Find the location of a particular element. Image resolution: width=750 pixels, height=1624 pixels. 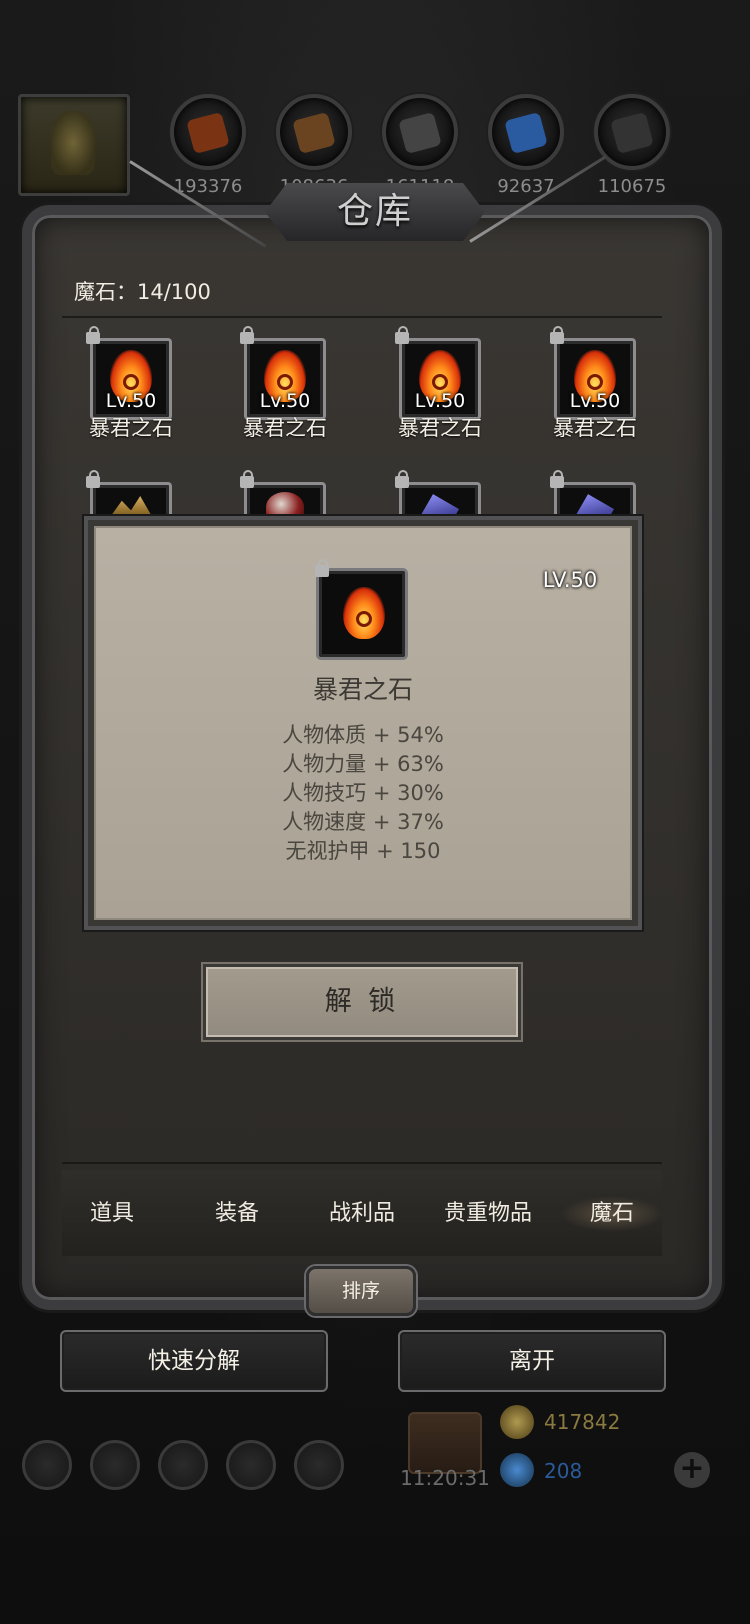

panel-title: 仓库 is located at coordinates (374, 211).